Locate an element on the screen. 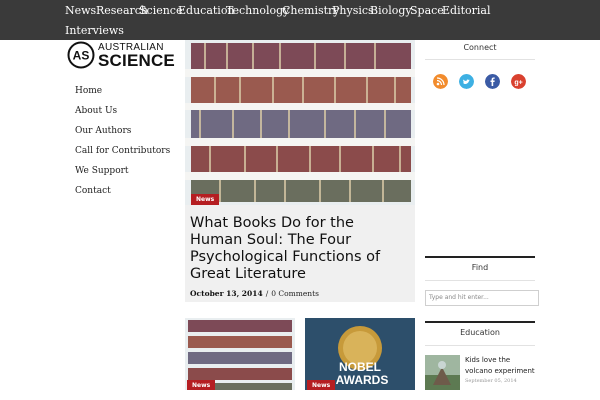 The height and width of the screenshot is (400, 600). side-nav-about-us: About Us is located at coordinates (96, 111).